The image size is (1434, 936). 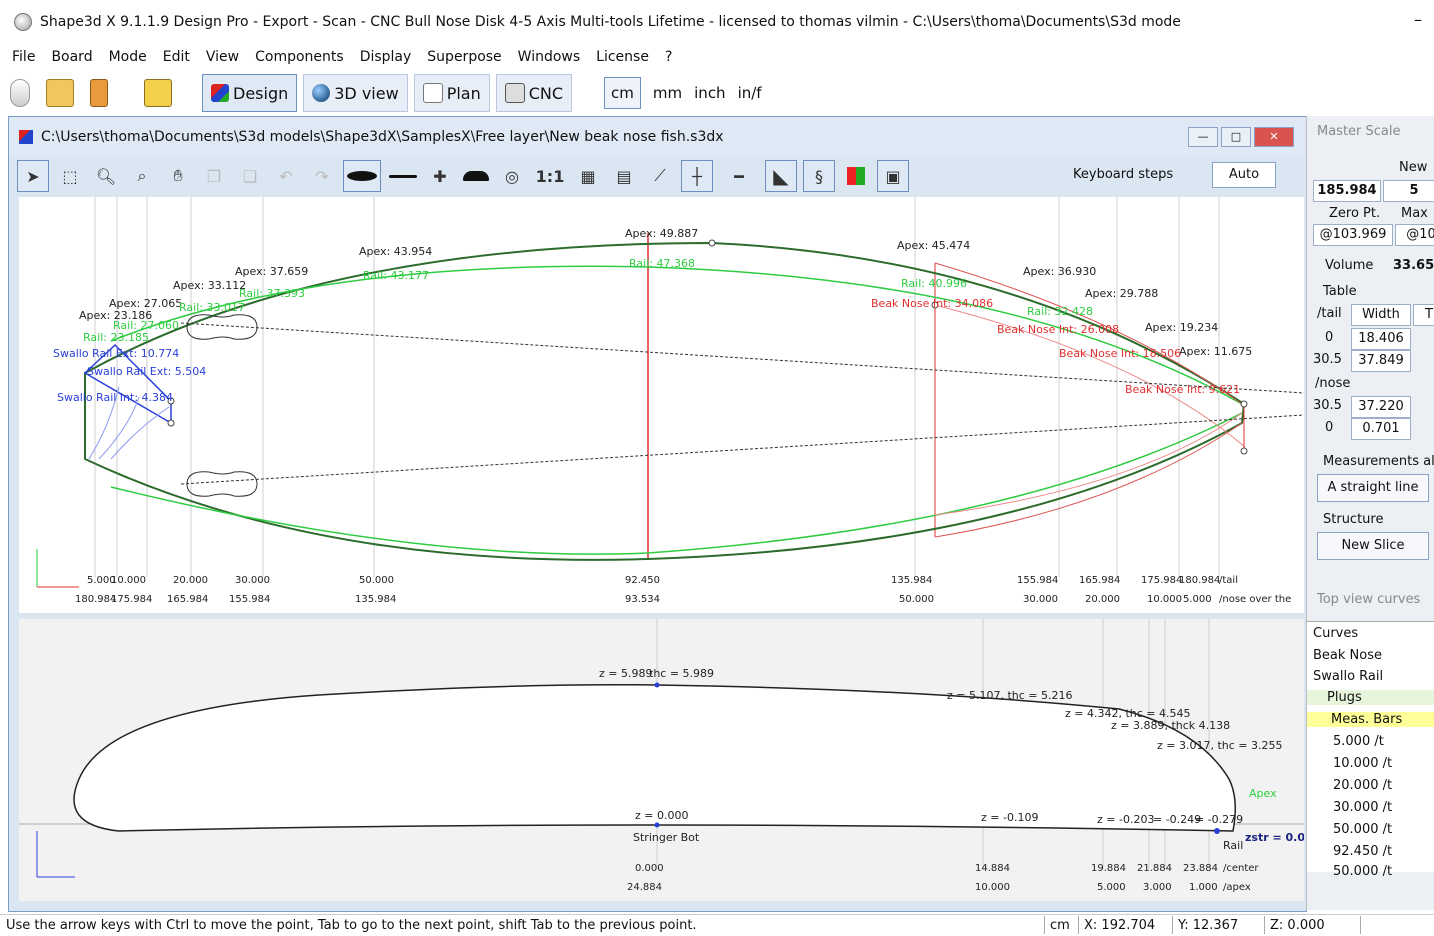 What do you see at coordinates (440, 176) in the screenshot?
I see `slice-view-icon: ✚` at bounding box center [440, 176].